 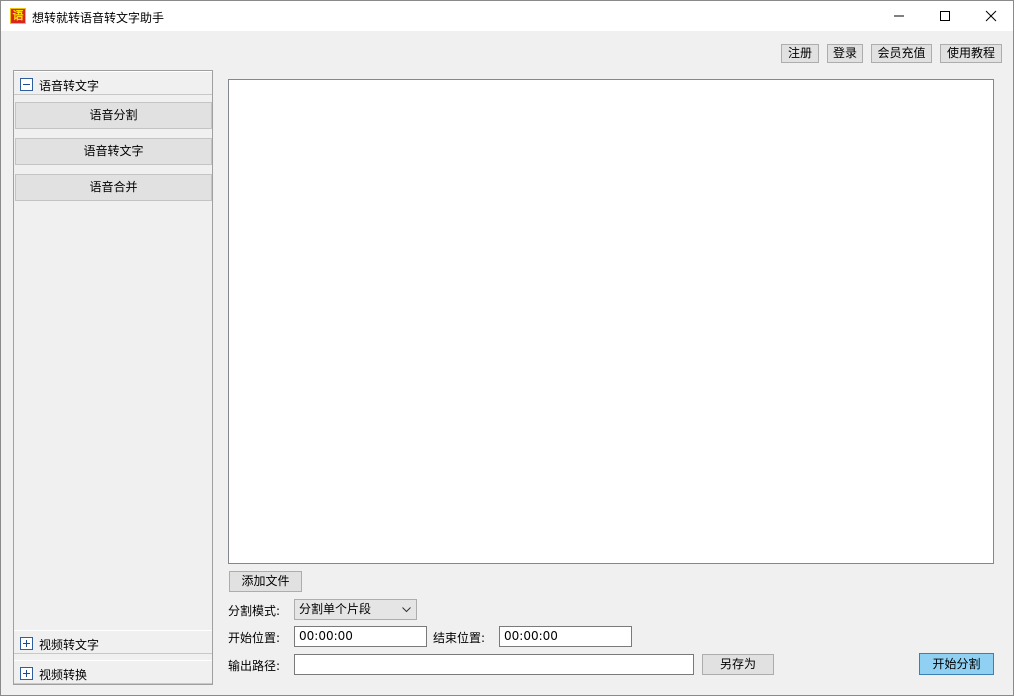 I want to click on start-position-input: 00:00:00, so click(x=360, y=636).